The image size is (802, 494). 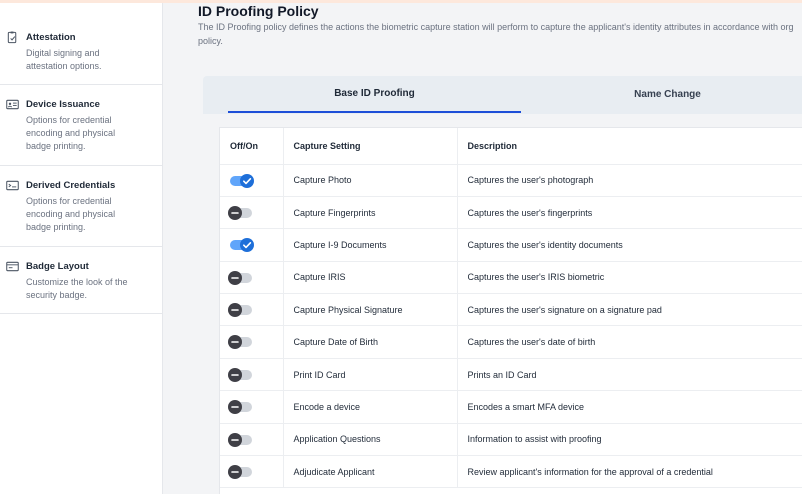 What do you see at coordinates (629, 407) in the screenshot?
I see `description-cell: Encodes a smart MFA device` at bounding box center [629, 407].